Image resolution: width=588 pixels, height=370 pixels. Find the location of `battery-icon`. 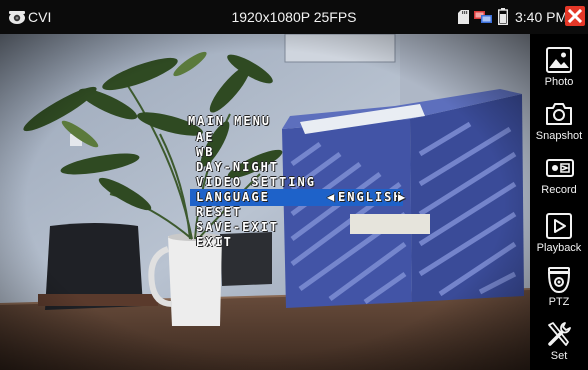

battery-icon is located at coordinates (503, 16).